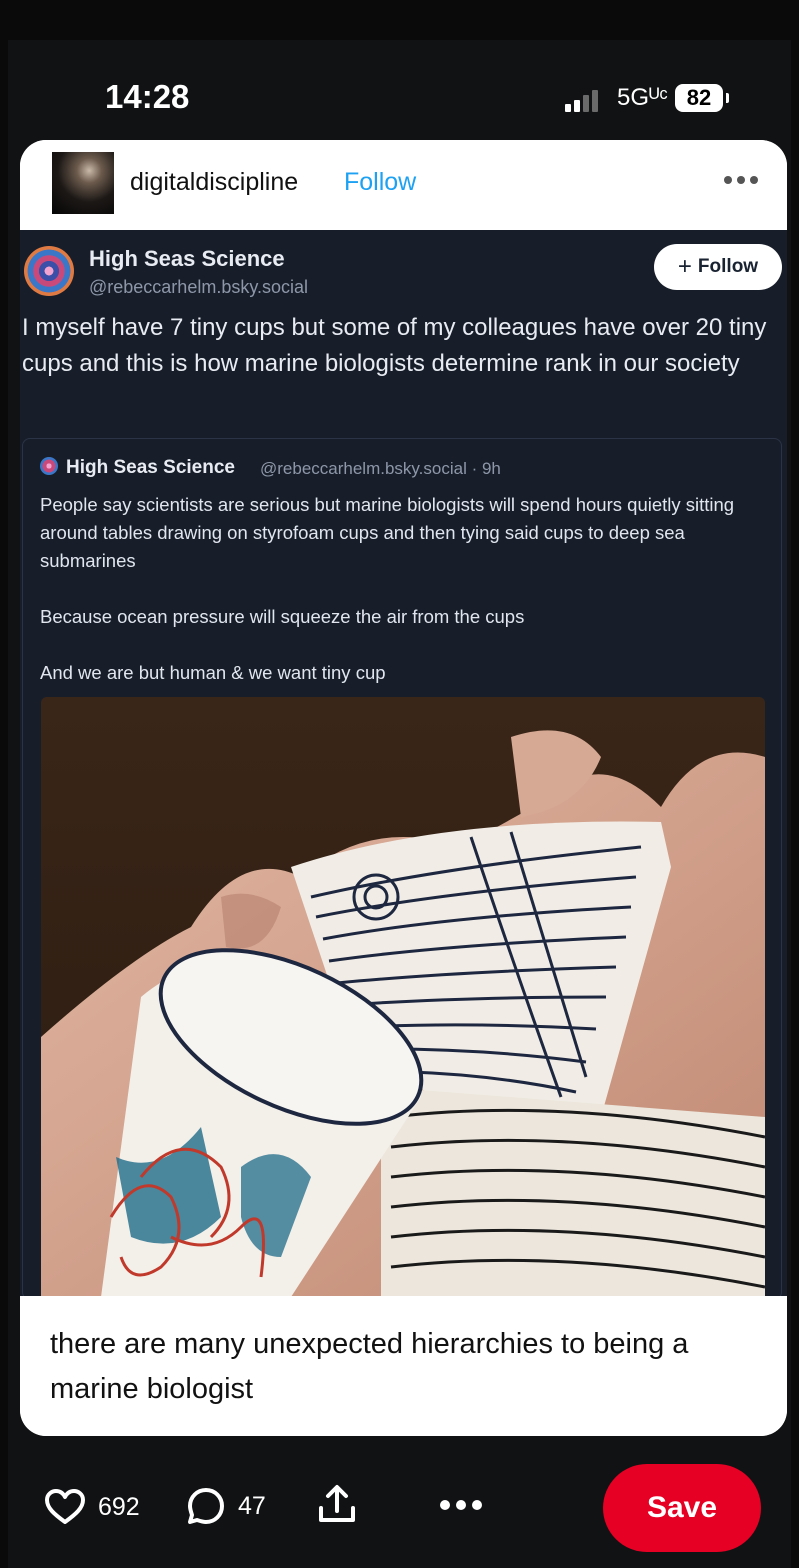  I want to click on follow-link: Follow, so click(380, 182).